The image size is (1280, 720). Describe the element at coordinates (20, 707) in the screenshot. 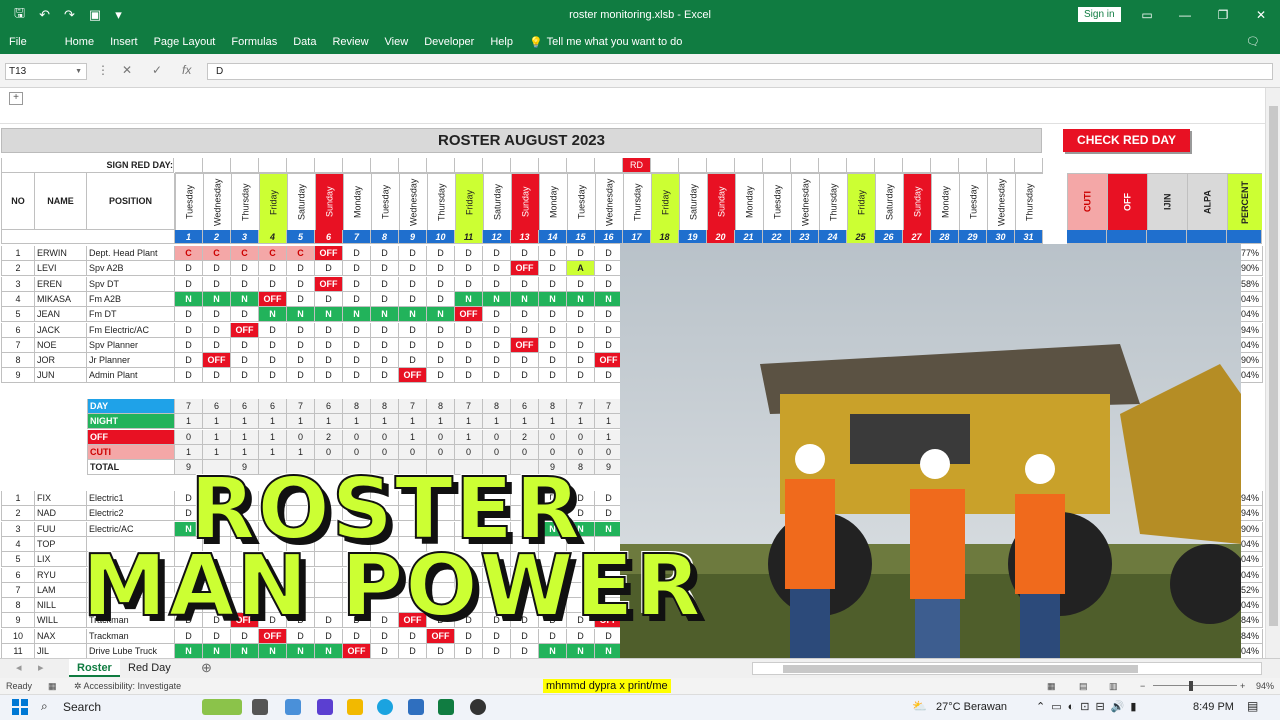

I see `windows-start-icon` at that location.